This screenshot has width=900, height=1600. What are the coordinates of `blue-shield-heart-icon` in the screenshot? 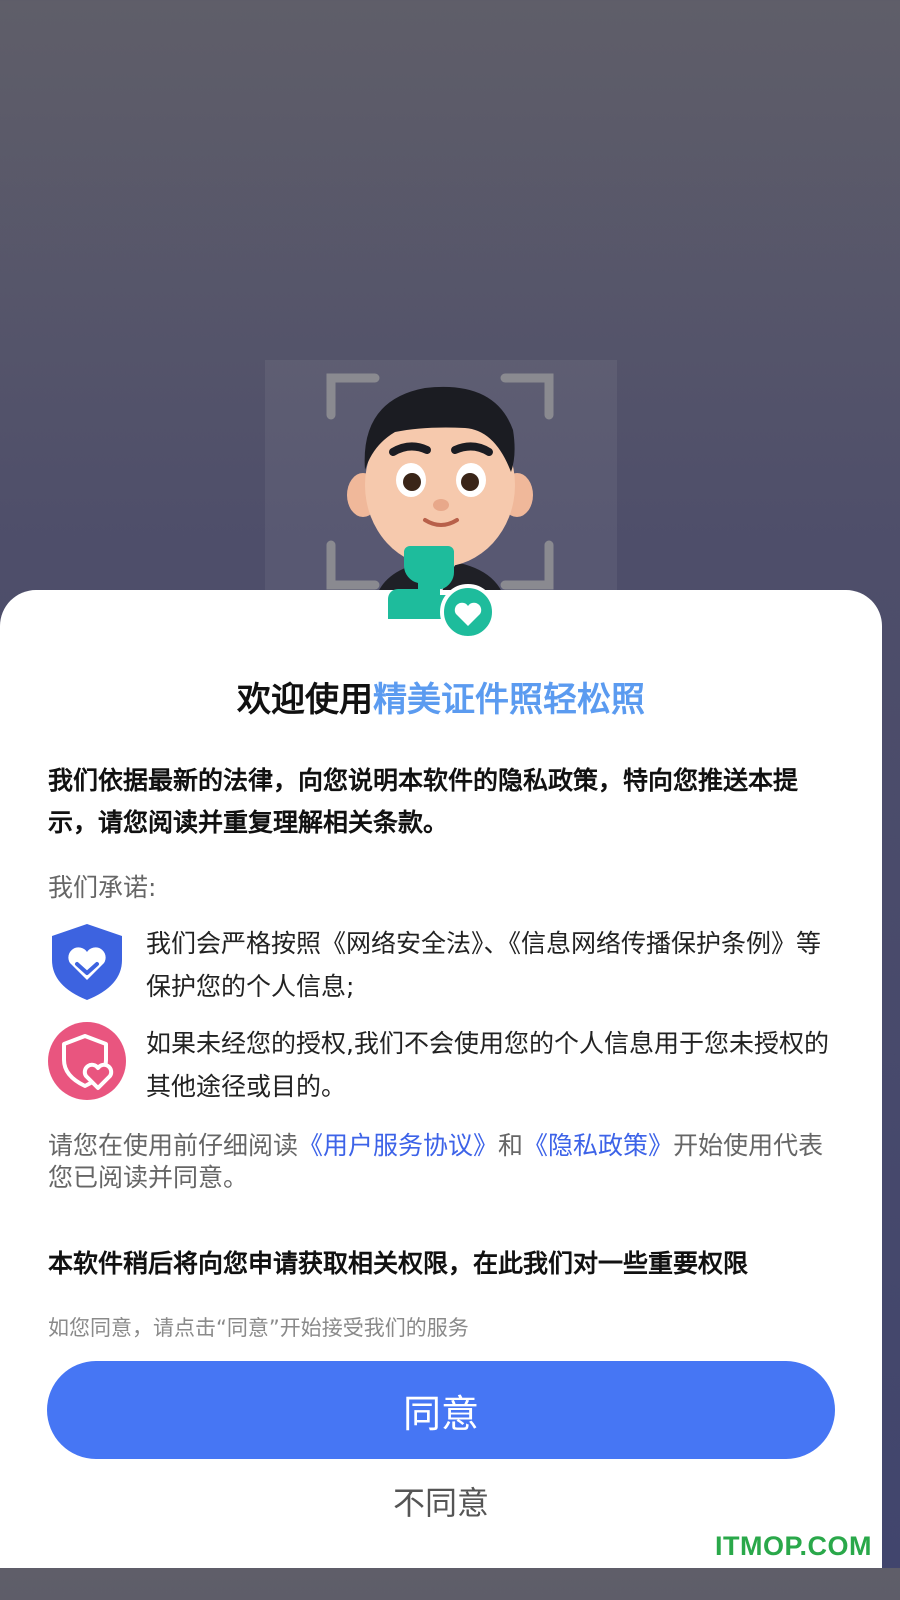 It's located at (87, 962).